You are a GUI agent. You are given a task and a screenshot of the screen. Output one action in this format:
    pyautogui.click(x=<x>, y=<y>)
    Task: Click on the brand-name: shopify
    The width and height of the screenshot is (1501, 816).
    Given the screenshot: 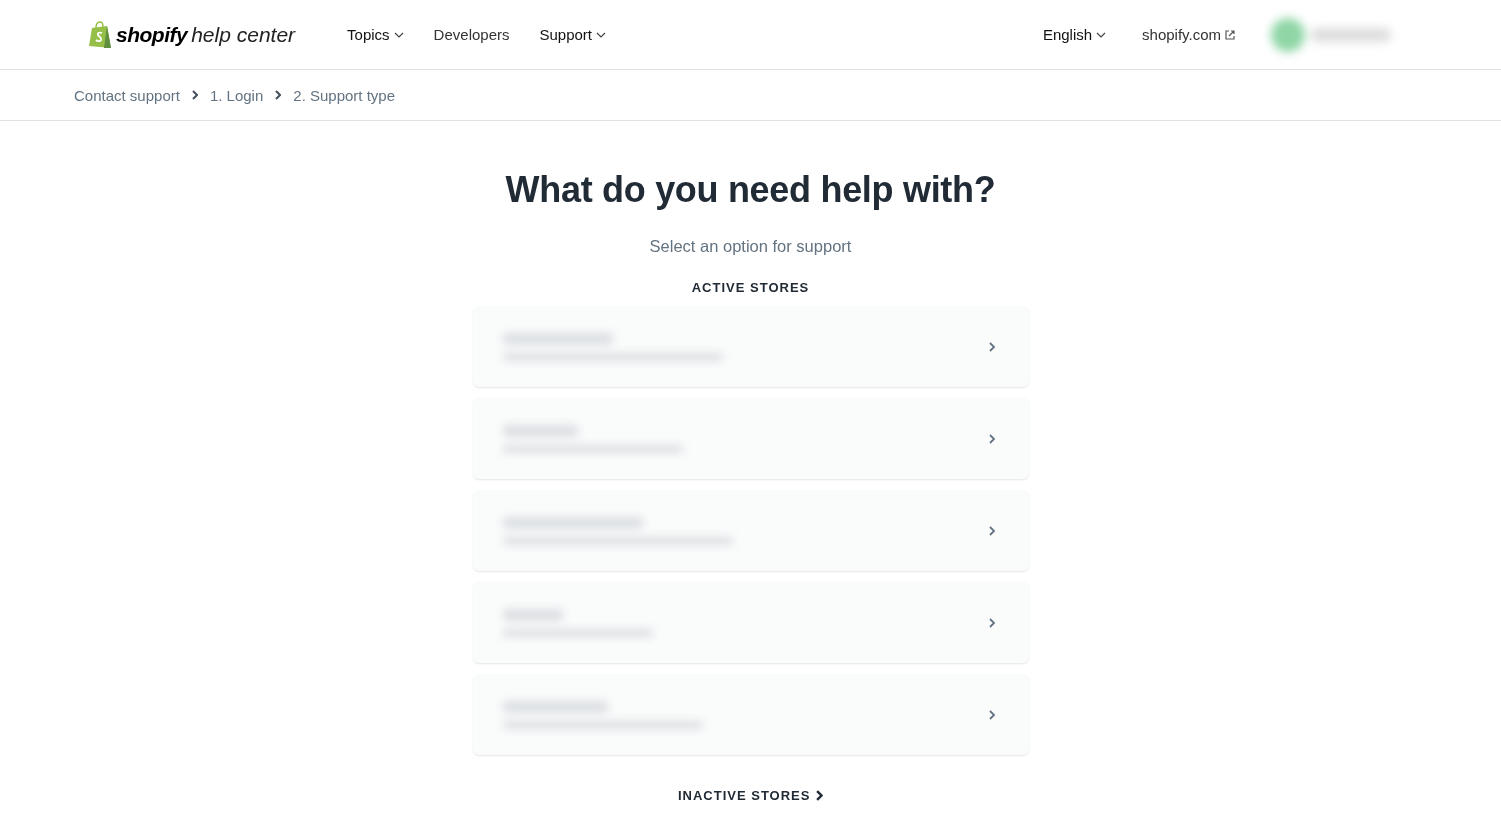 What is the action you would take?
    pyautogui.click(x=152, y=34)
    